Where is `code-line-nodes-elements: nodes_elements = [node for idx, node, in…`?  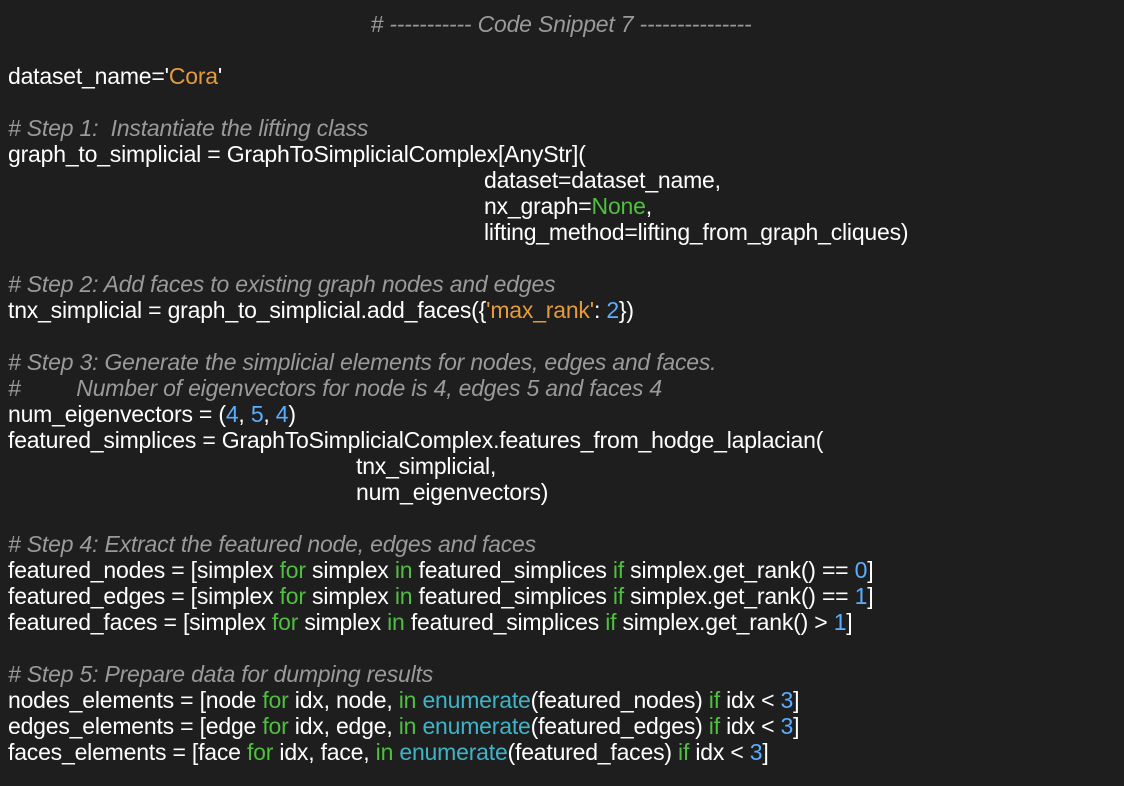 code-line-nodes-elements: nodes_elements = [node for idx, node, in… is located at coordinates (404, 700).